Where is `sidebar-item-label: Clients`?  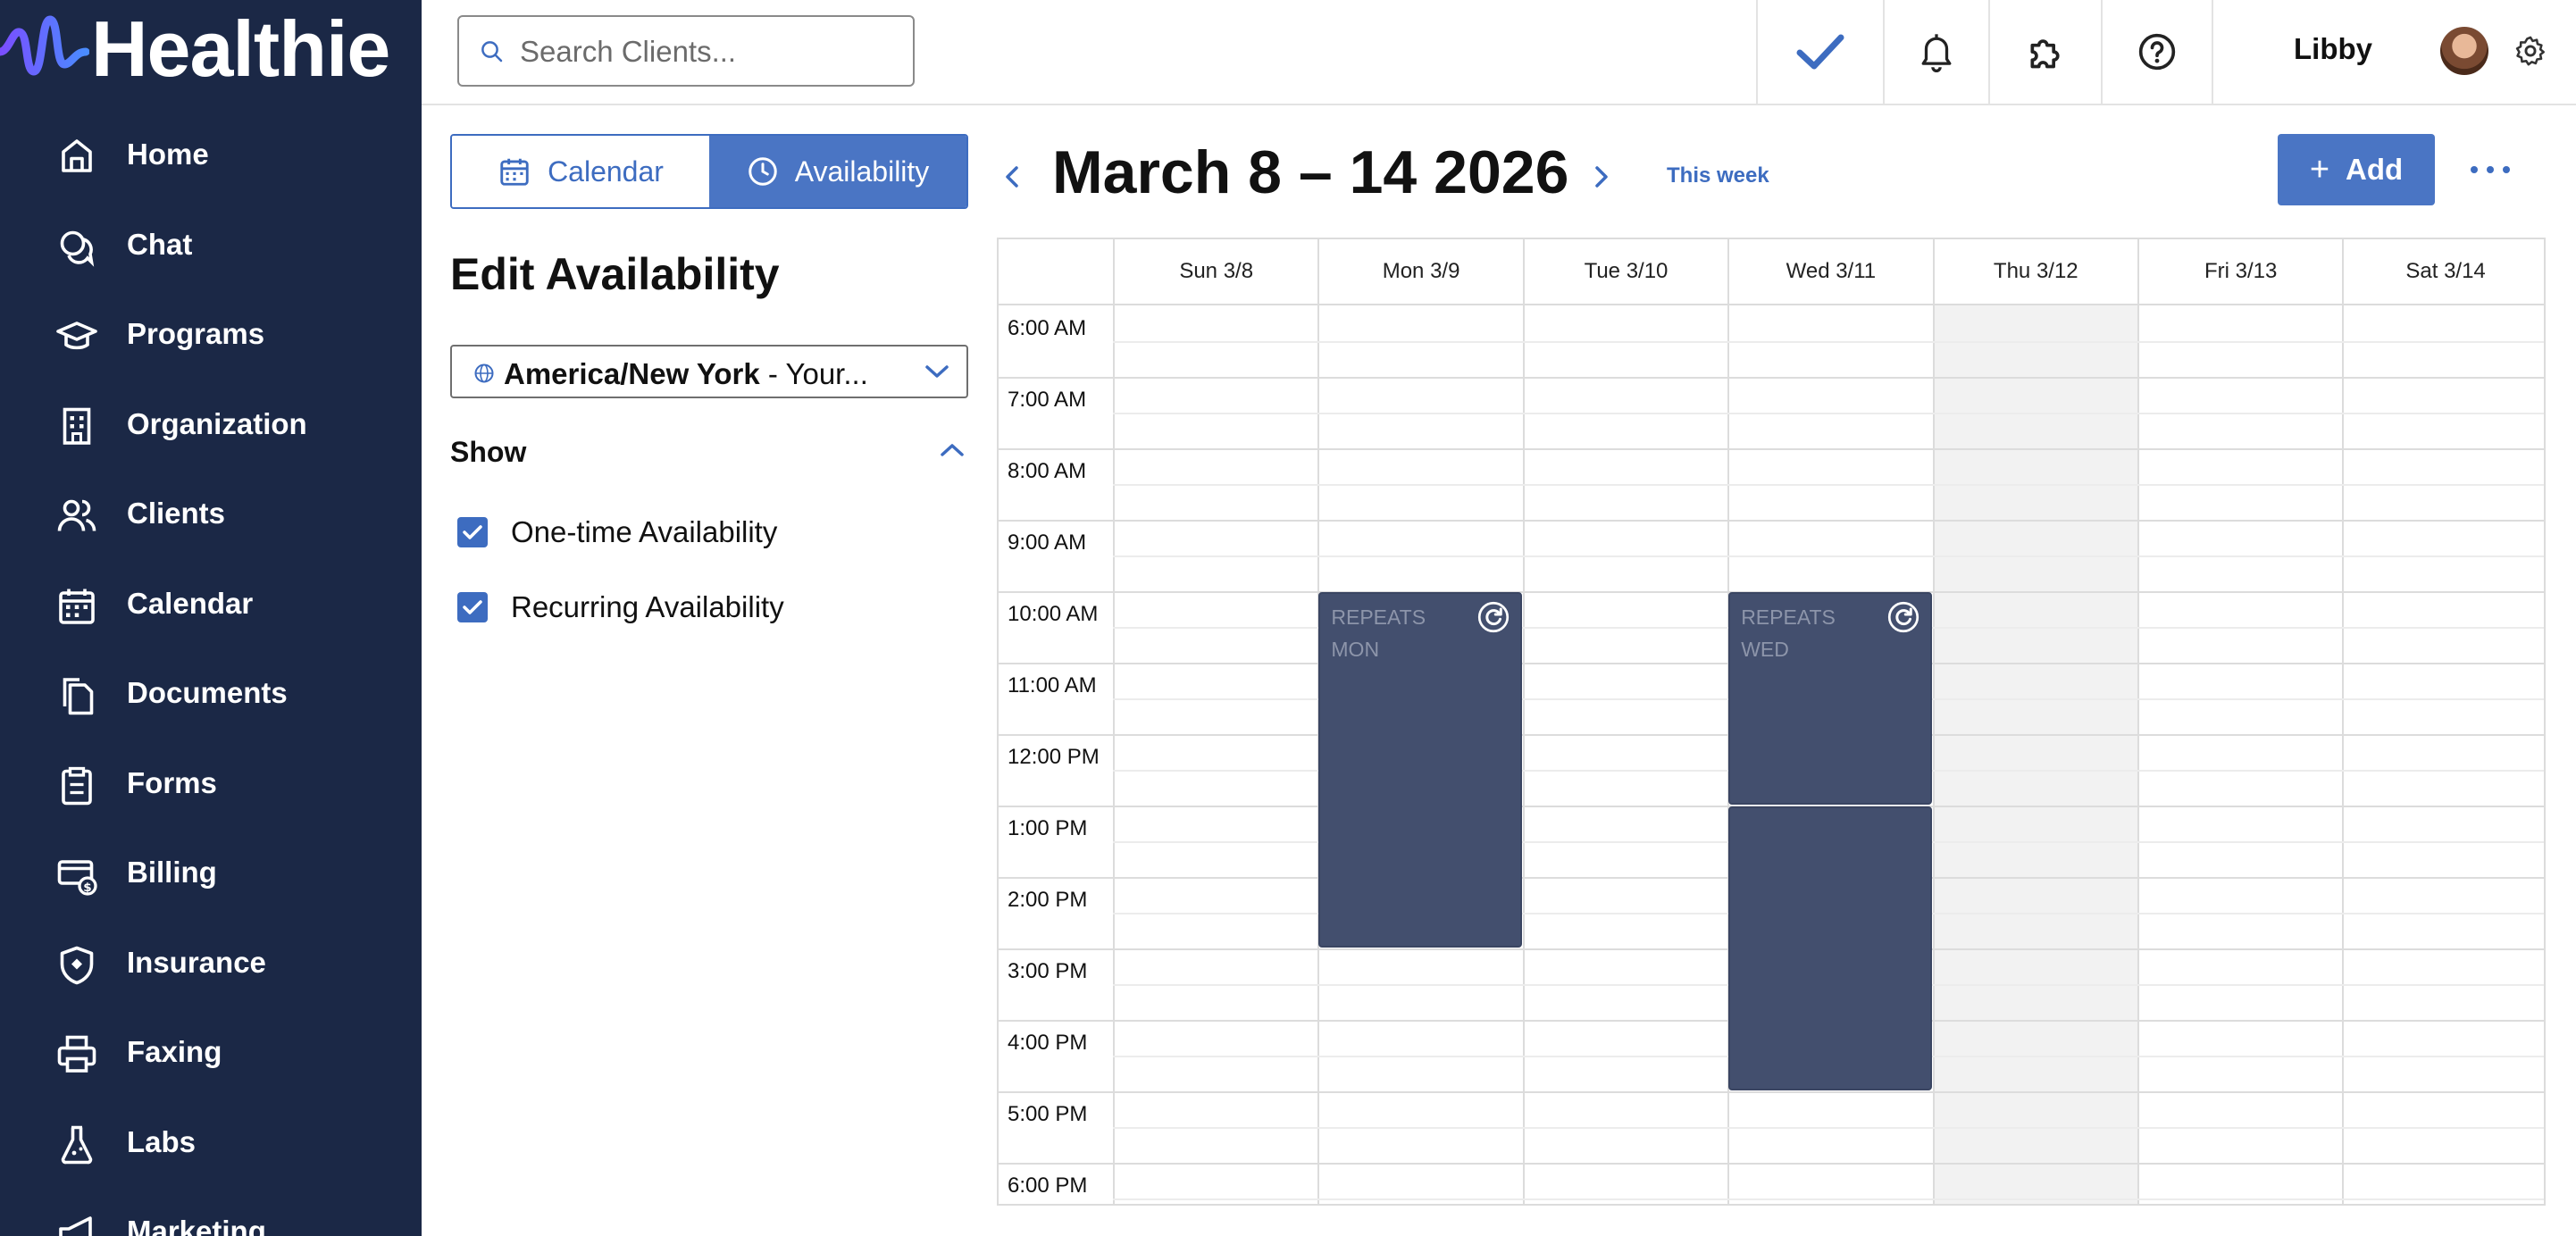 sidebar-item-label: Clients is located at coordinates (176, 513).